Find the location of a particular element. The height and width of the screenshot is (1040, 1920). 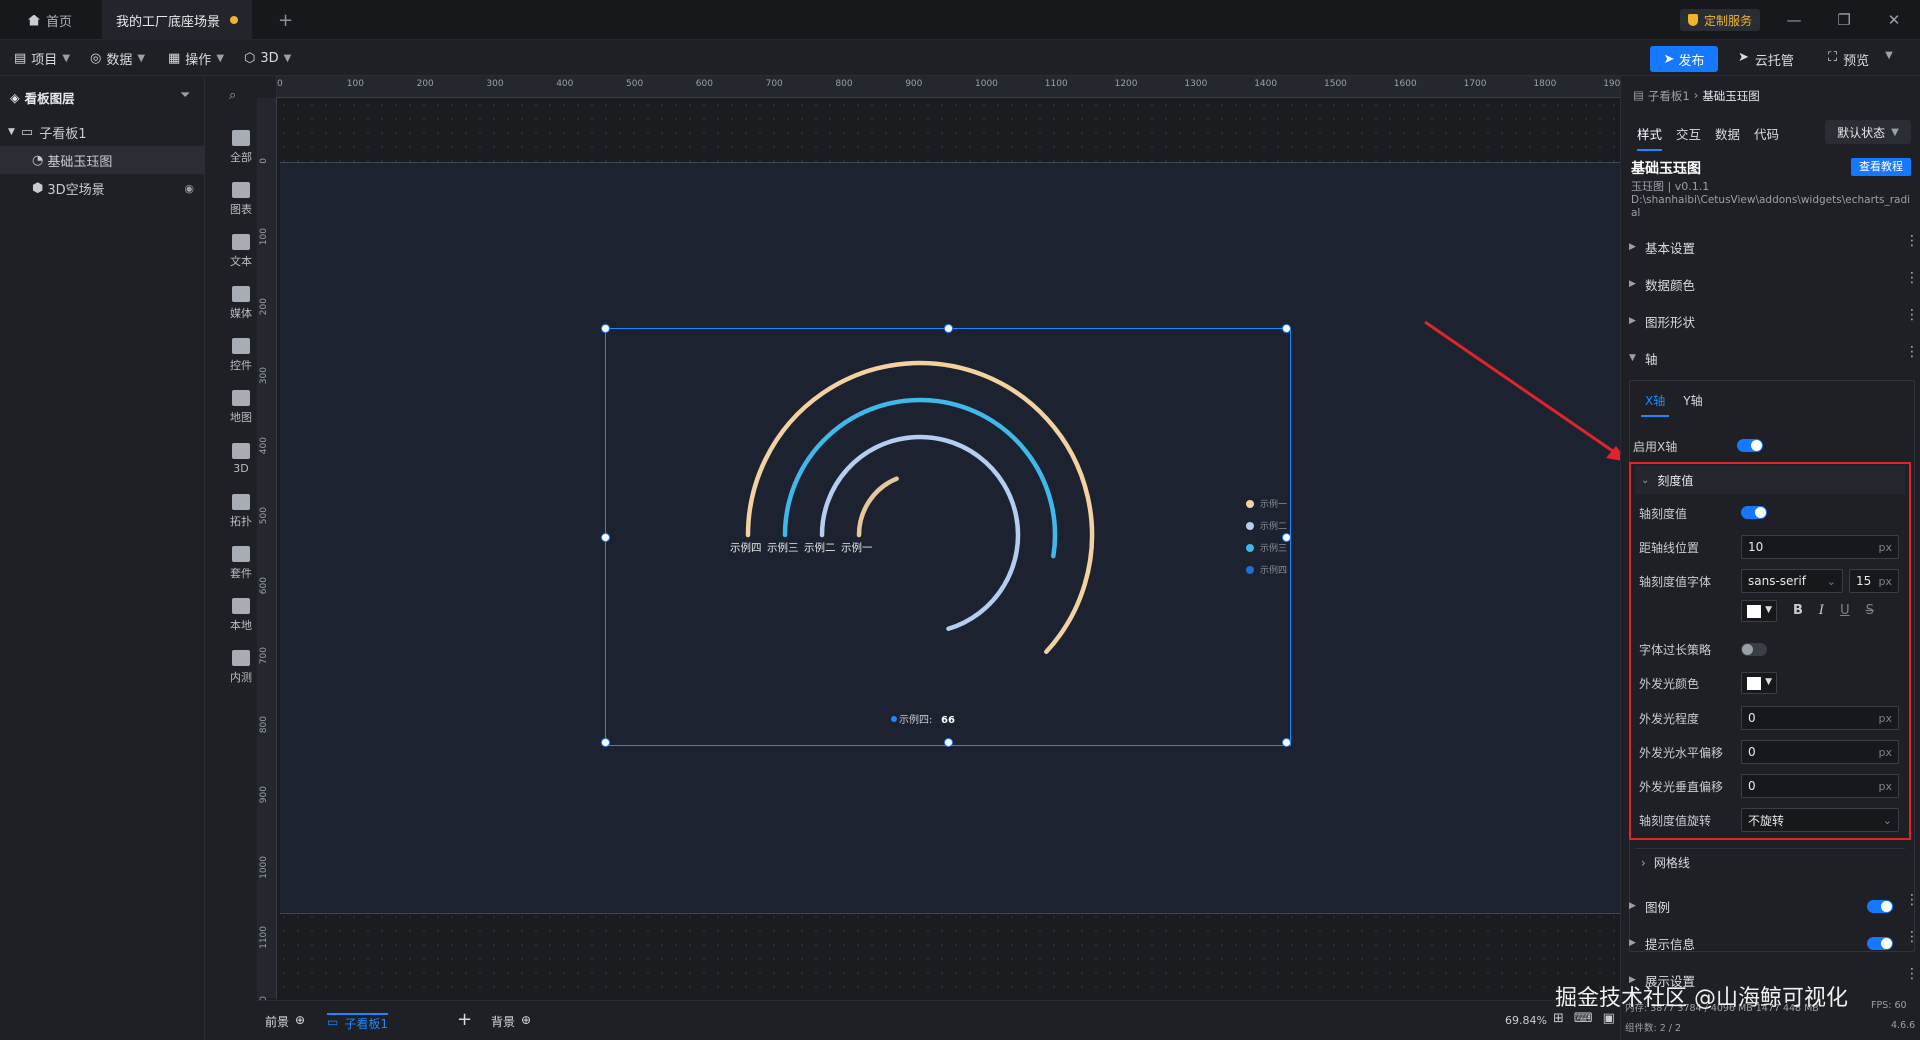

keyboard-icon: ⌨ is located at coordinates (1583, 1018).